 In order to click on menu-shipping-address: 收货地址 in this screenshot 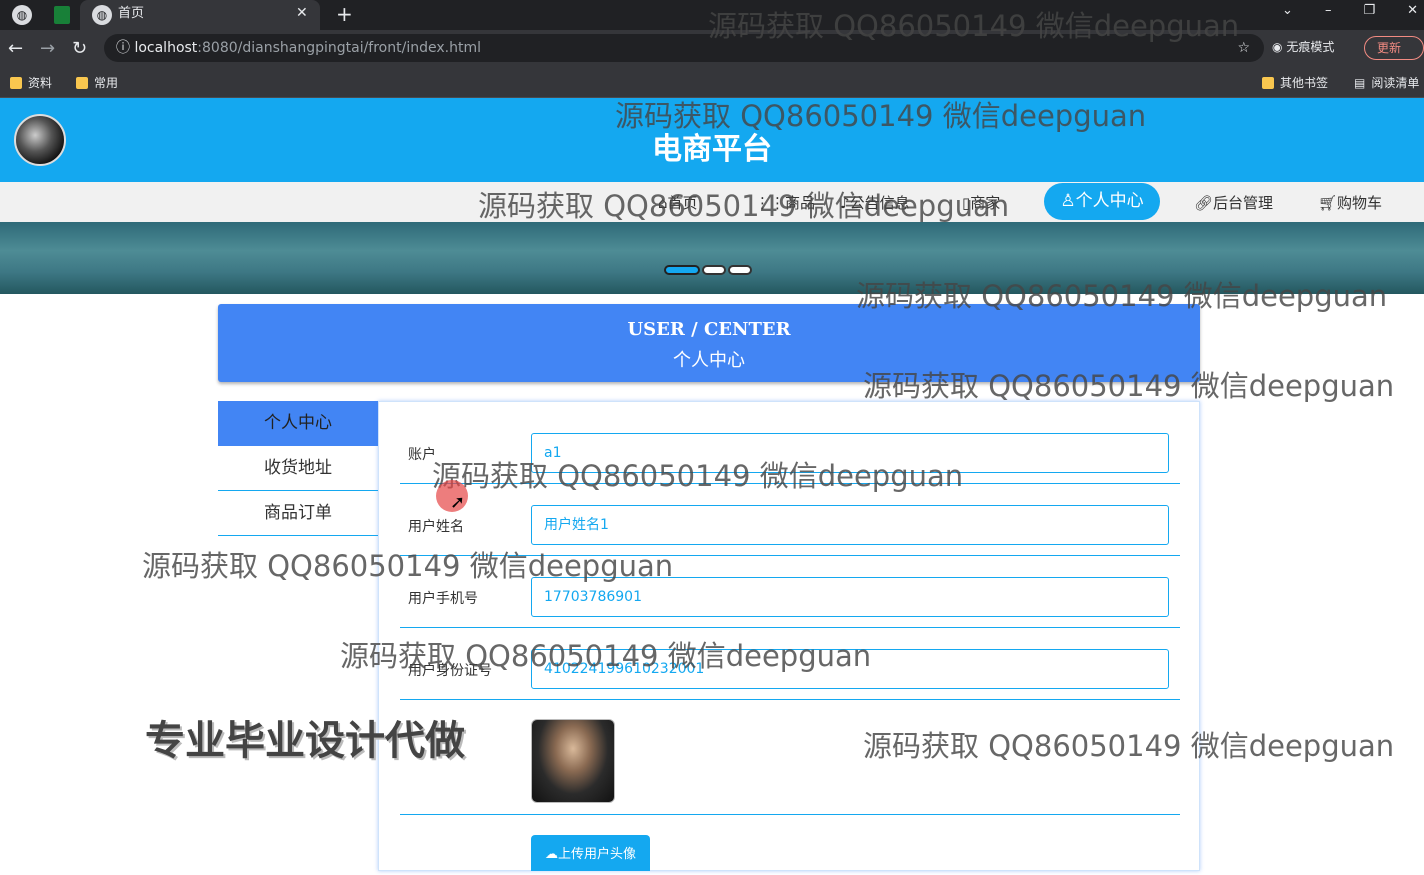, I will do `click(298, 468)`.